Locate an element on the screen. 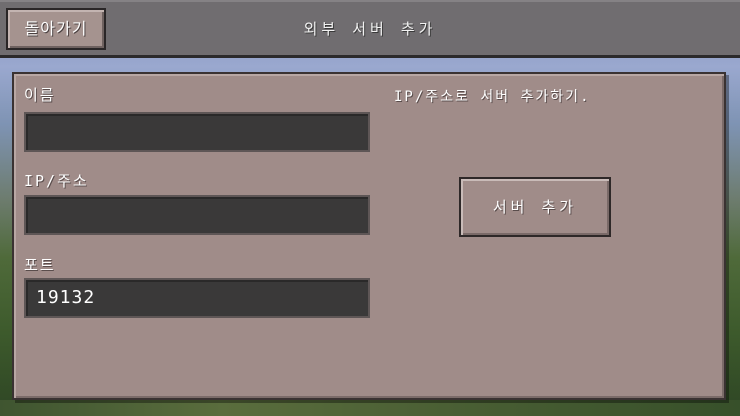  add-by-address-hint: IP/주소로 서버 추가하기. is located at coordinates (492, 97).